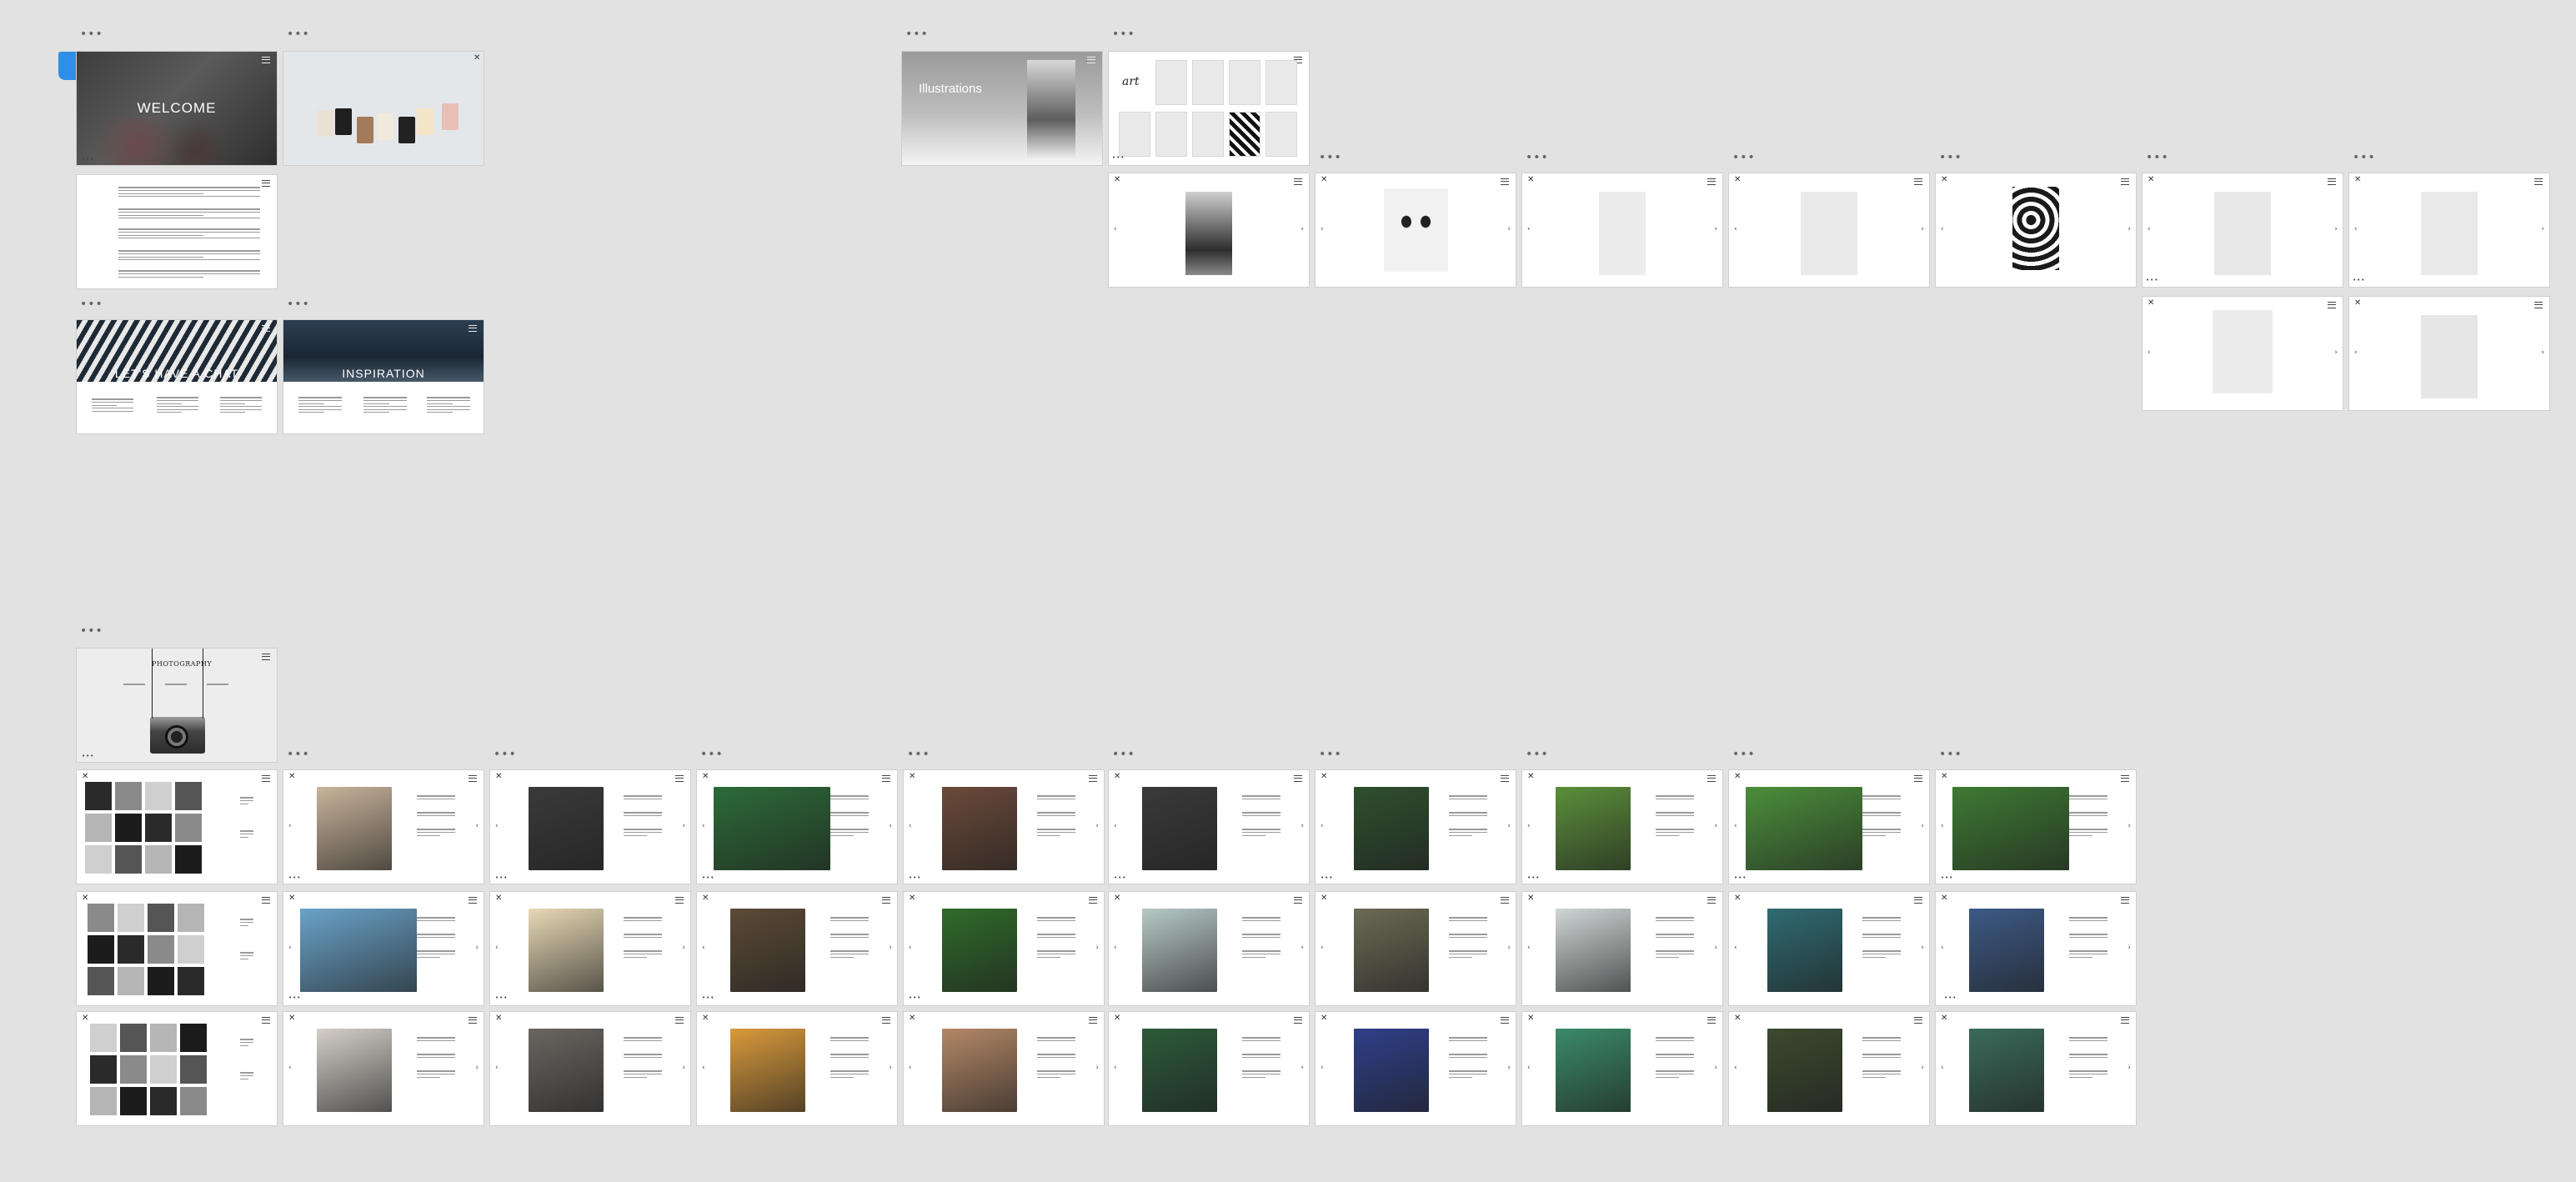 The width and height of the screenshot is (2576, 1182). I want to click on abstract-face-artboard: ✕ ‹ ›, so click(2449, 230).